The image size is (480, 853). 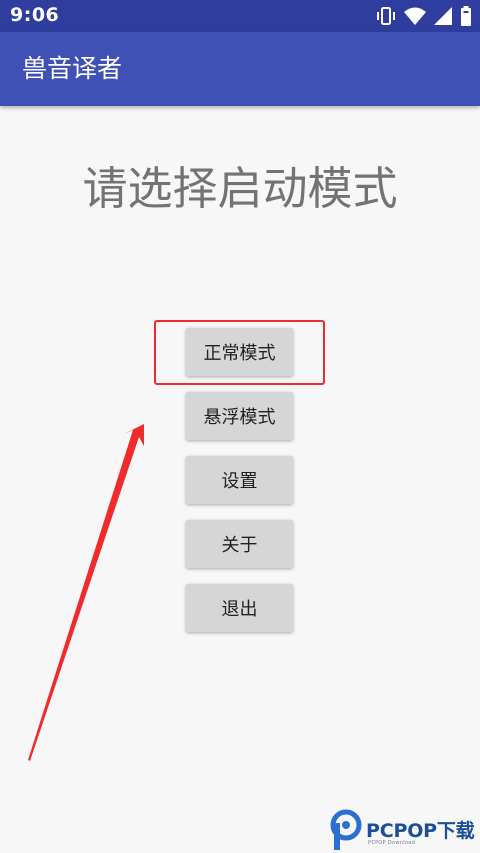 I want to click on watermark-subtext: PCPOP Download, so click(x=392, y=843).